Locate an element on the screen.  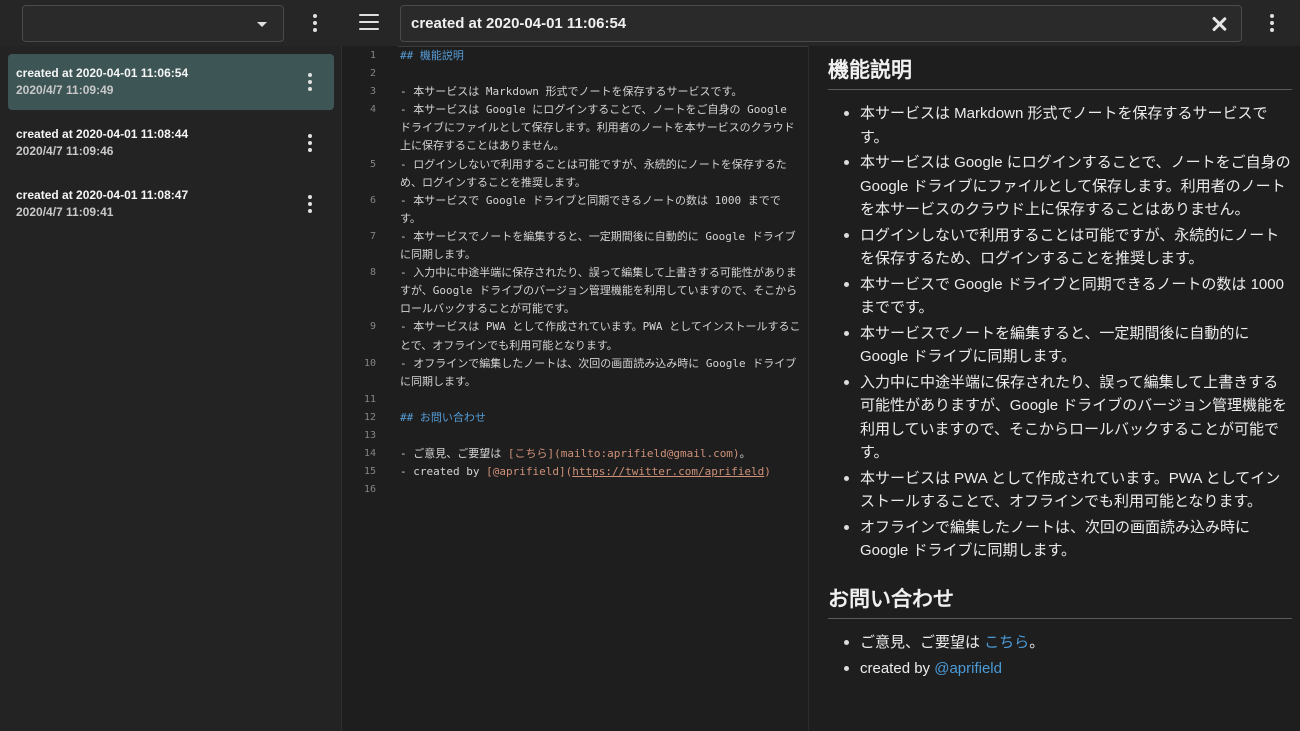
contact-text: ご意見、ご要望は is located at coordinates (922, 642).